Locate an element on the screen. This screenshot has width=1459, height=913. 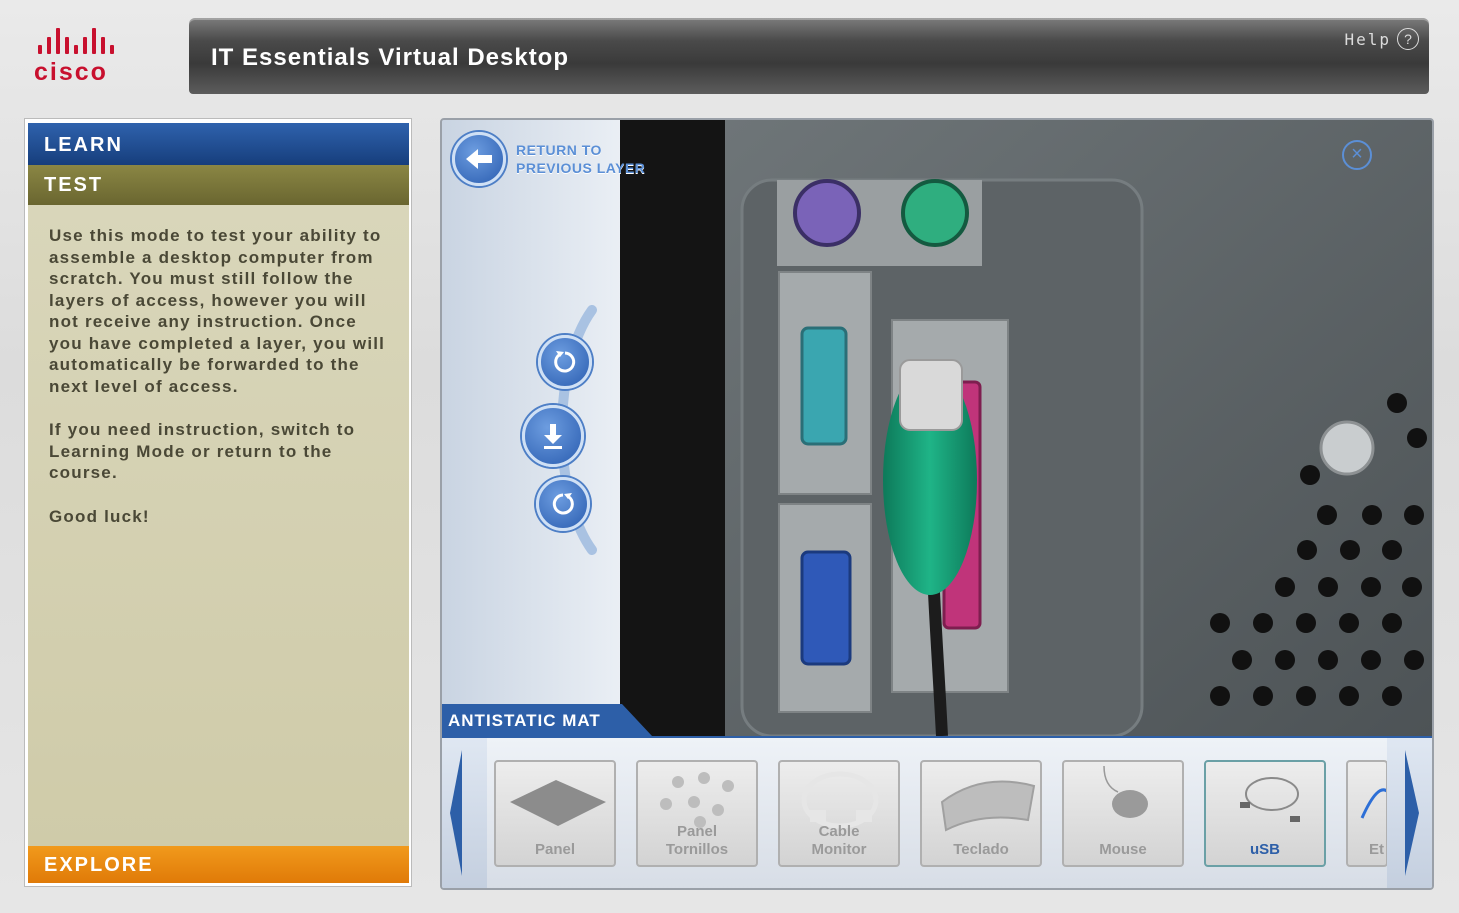
view-controls is located at coordinates (562, 430).